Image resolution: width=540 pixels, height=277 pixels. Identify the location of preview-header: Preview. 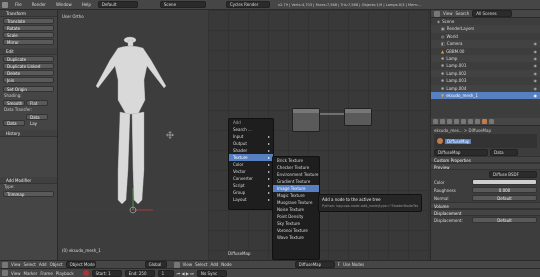
(485, 166).